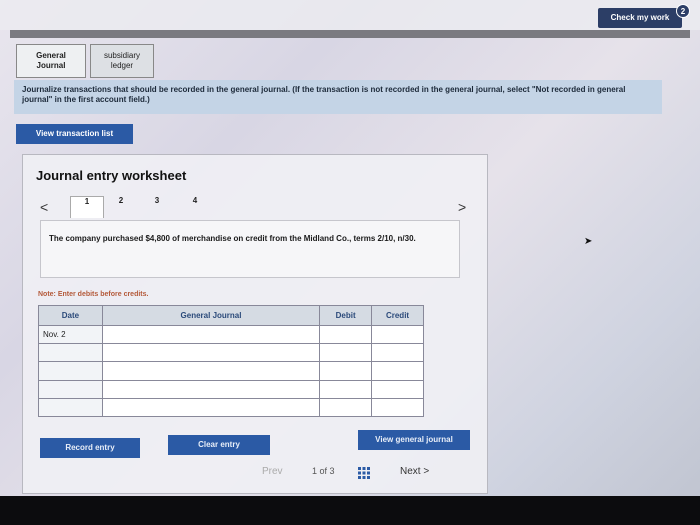  What do you see at coordinates (74, 134) in the screenshot?
I see `view-transaction-list-button: View transaction list` at bounding box center [74, 134].